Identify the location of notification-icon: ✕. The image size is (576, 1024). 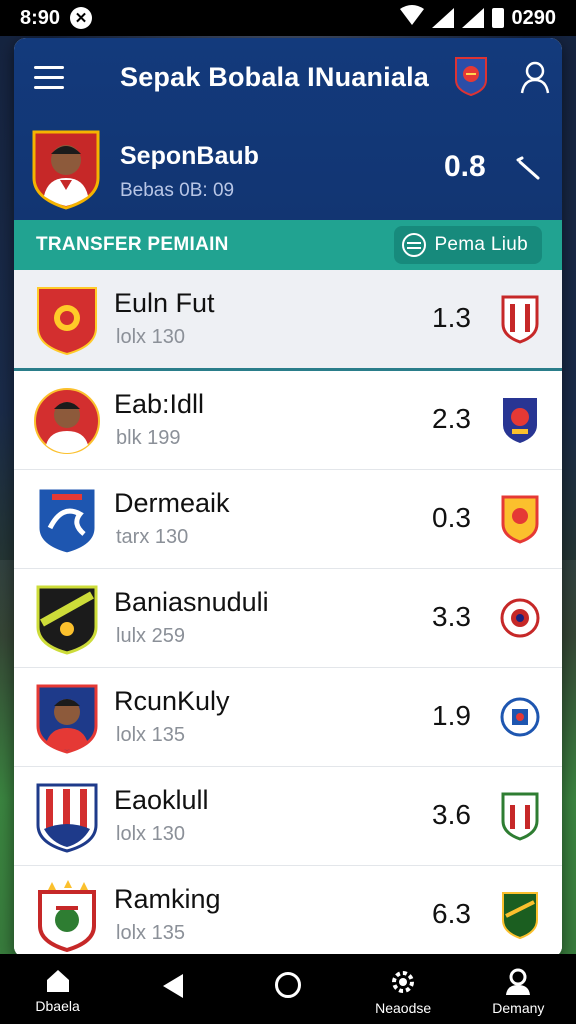
(81, 18).